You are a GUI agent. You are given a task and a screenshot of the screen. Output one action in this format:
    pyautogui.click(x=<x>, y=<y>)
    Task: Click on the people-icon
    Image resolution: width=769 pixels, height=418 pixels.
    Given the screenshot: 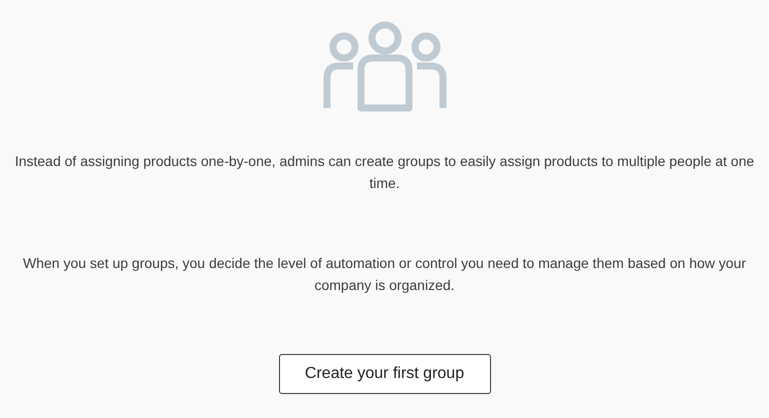 What is the action you would take?
    pyautogui.click(x=384, y=66)
    